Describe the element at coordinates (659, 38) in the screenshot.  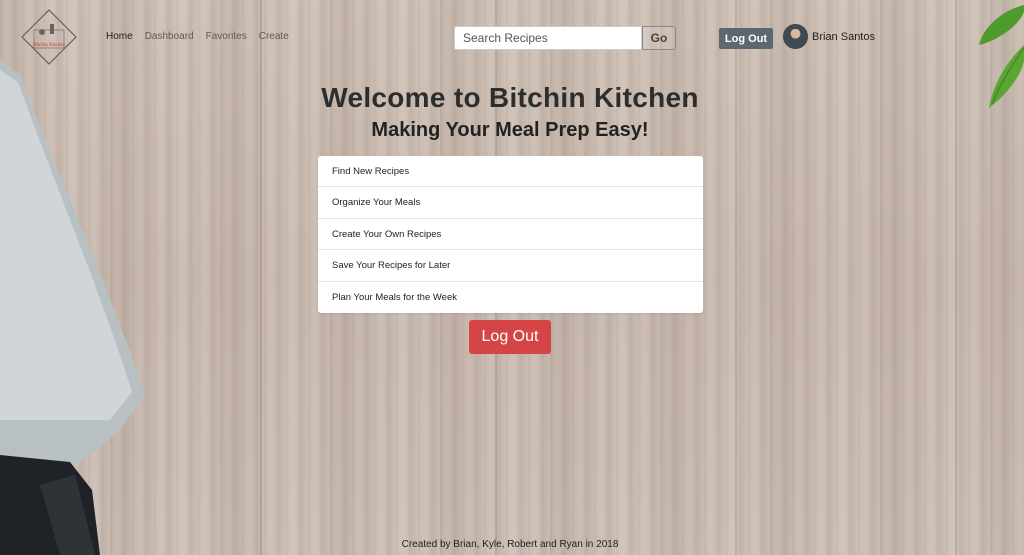
I see `search-go-button: Go` at that location.